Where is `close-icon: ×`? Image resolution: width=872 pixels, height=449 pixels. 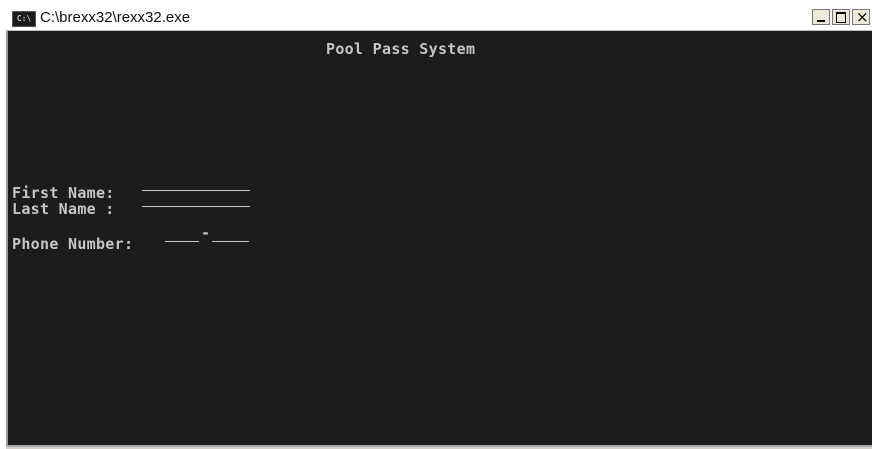 close-icon: × is located at coordinates (862, 17).